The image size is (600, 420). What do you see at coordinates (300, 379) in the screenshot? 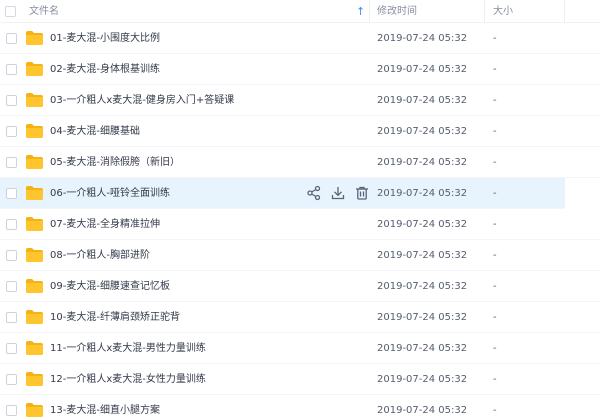
I see `file-row: 12-一介粗人x麦大混-女性力量训练 2019-07-24 05:32 -` at bounding box center [300, 379].